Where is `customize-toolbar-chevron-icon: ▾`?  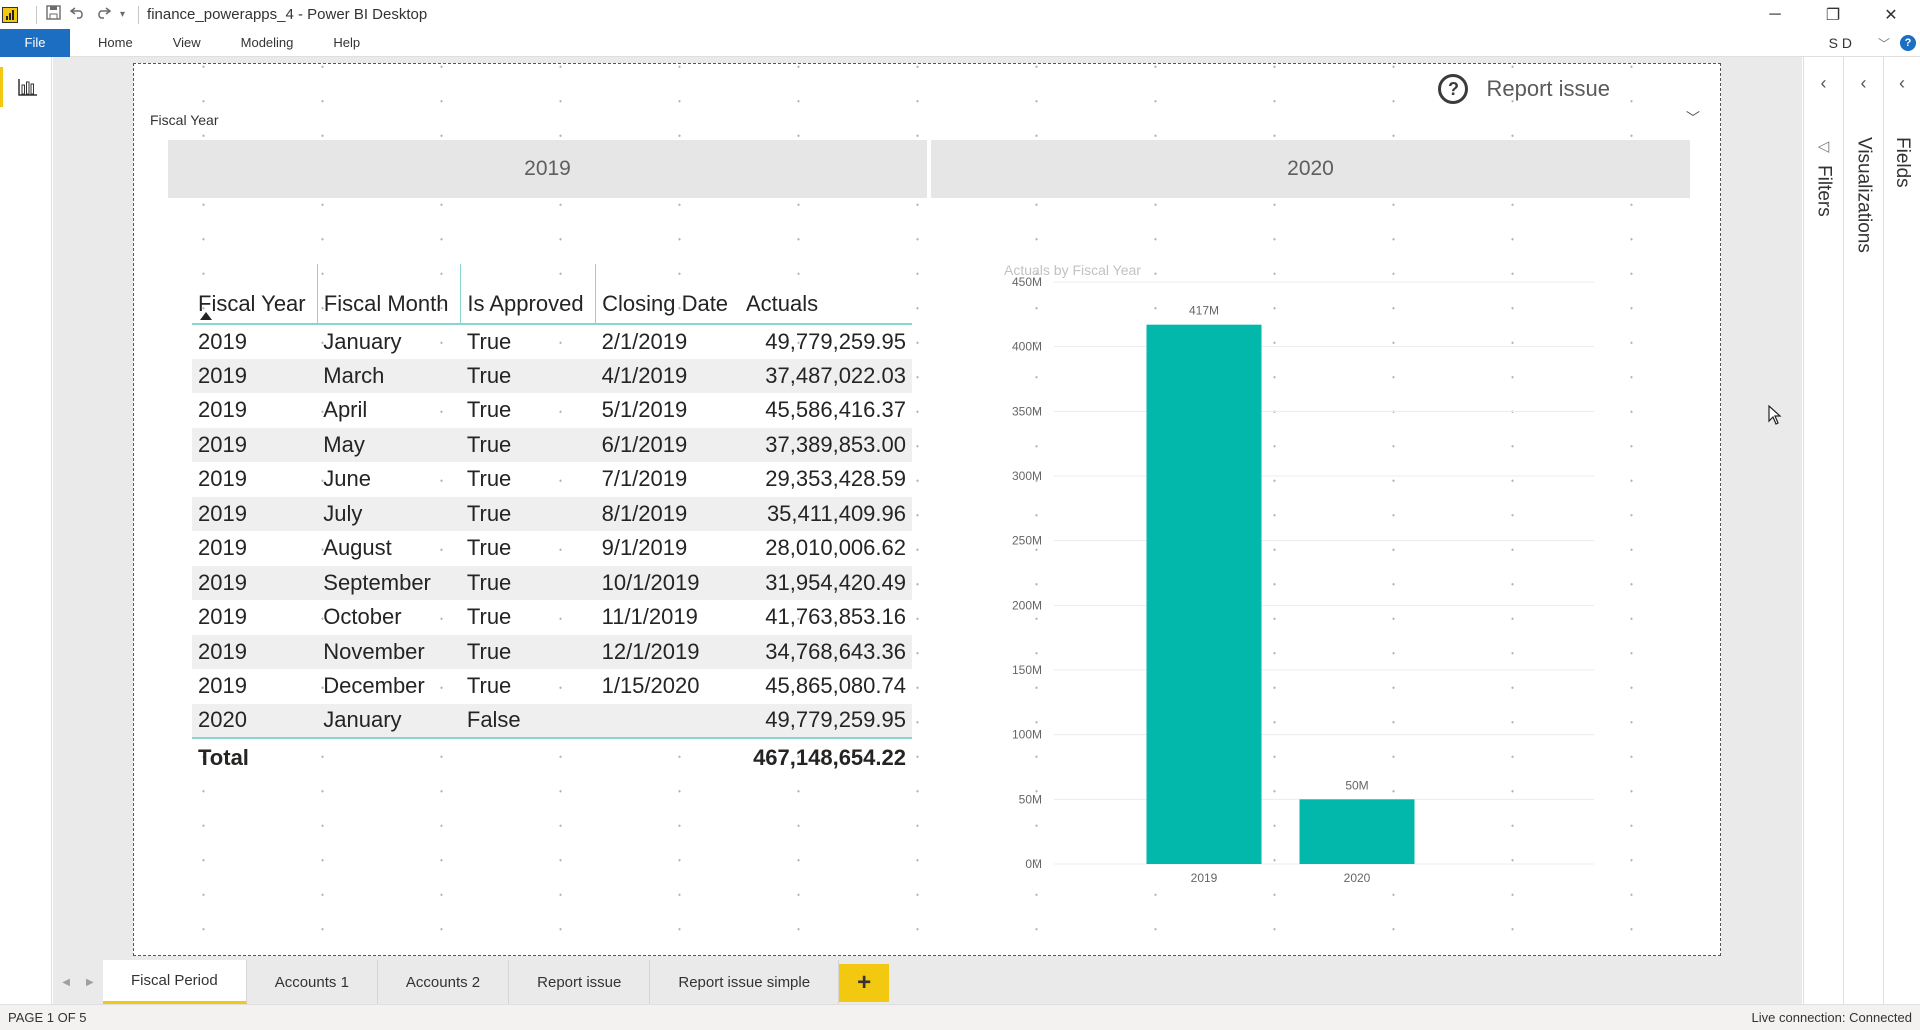 customize-toolbar-chevron-icon: ▾ is located at coordinates (122, 14).